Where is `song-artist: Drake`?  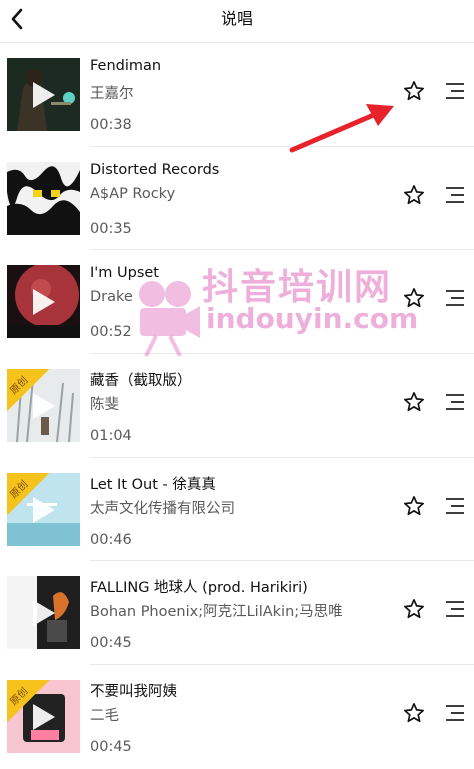 song-artist: Drake is located at coordinates (111, 297).